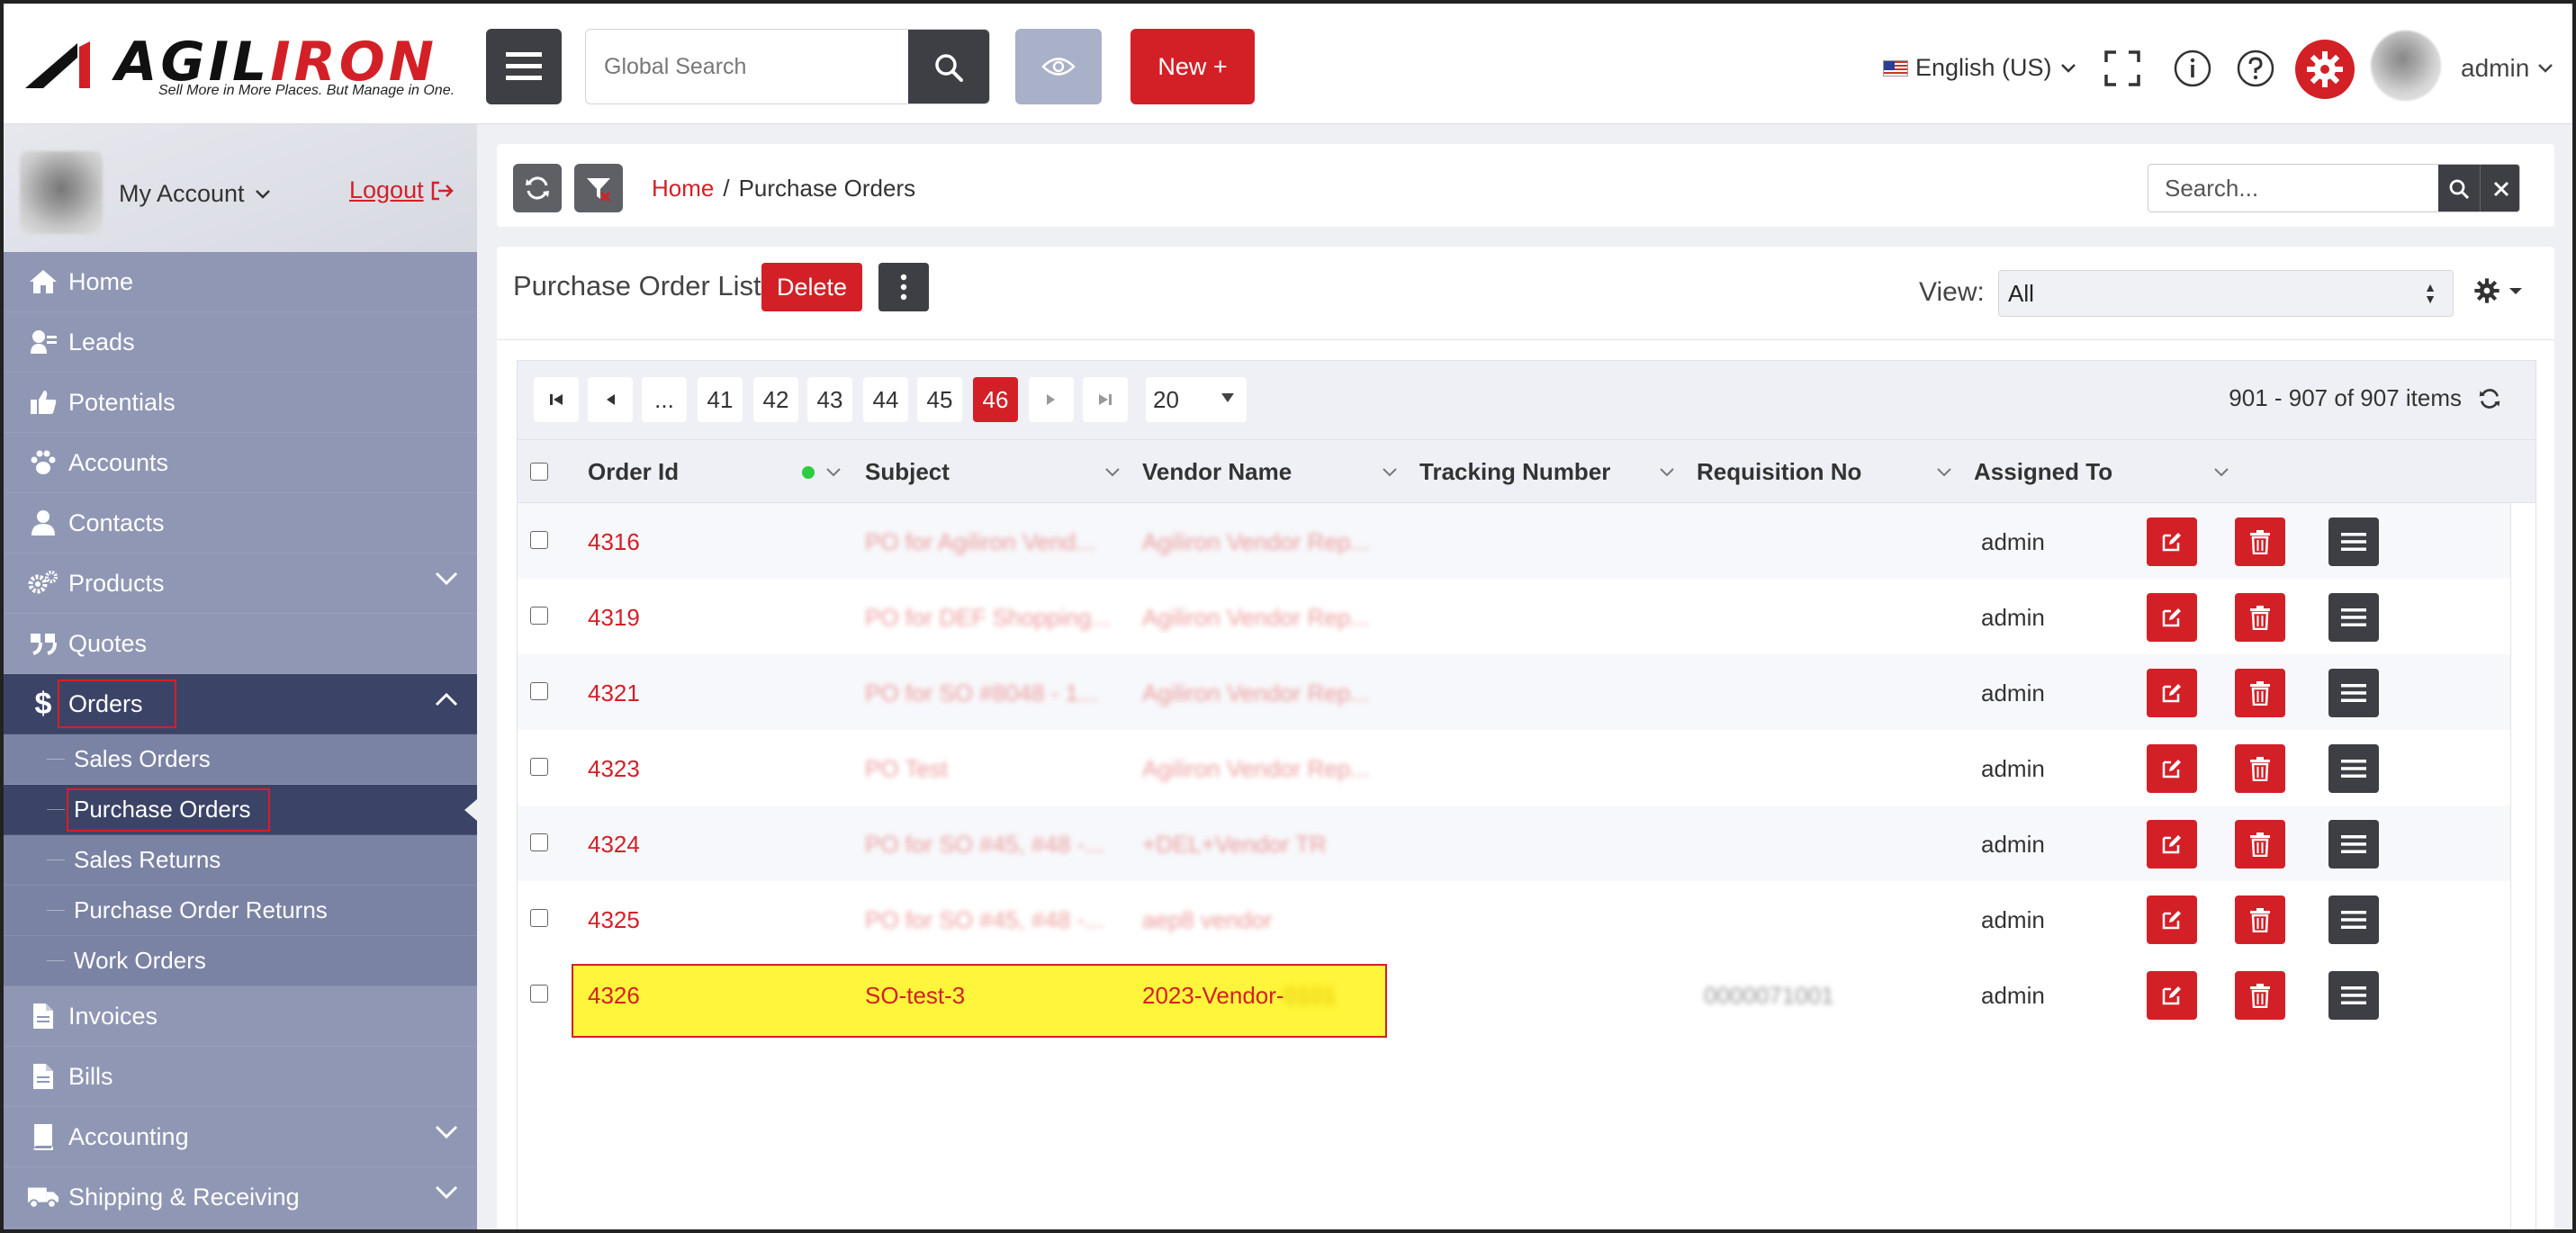  I want to click on list-search-button, so click(2459, 189).